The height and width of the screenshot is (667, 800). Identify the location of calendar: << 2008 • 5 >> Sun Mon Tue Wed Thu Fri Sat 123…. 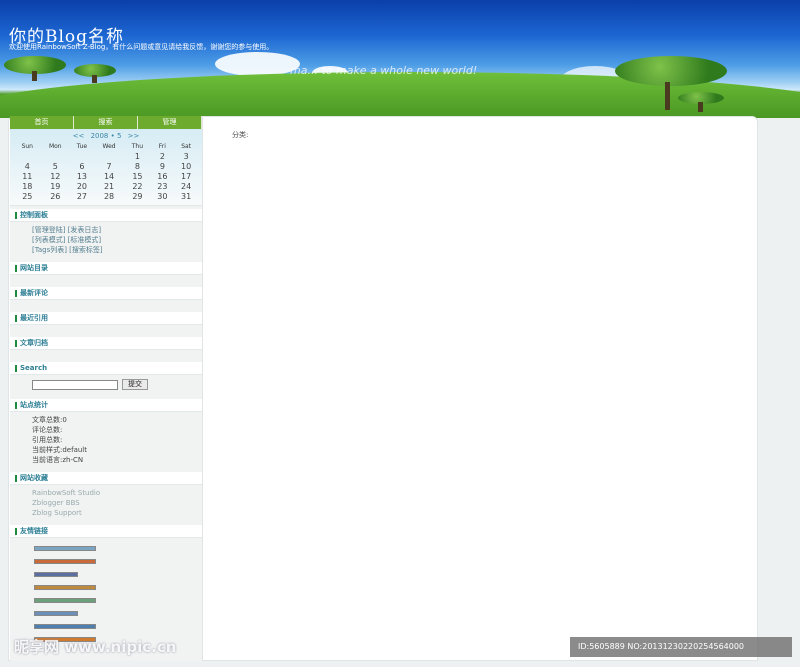
(106, 167).